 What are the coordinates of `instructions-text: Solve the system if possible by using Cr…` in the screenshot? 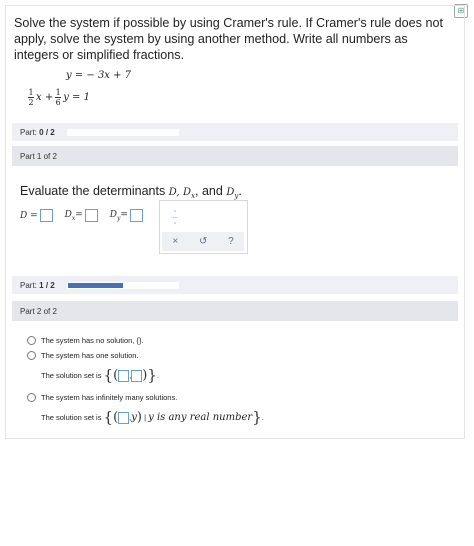 It's located at (228, 39).